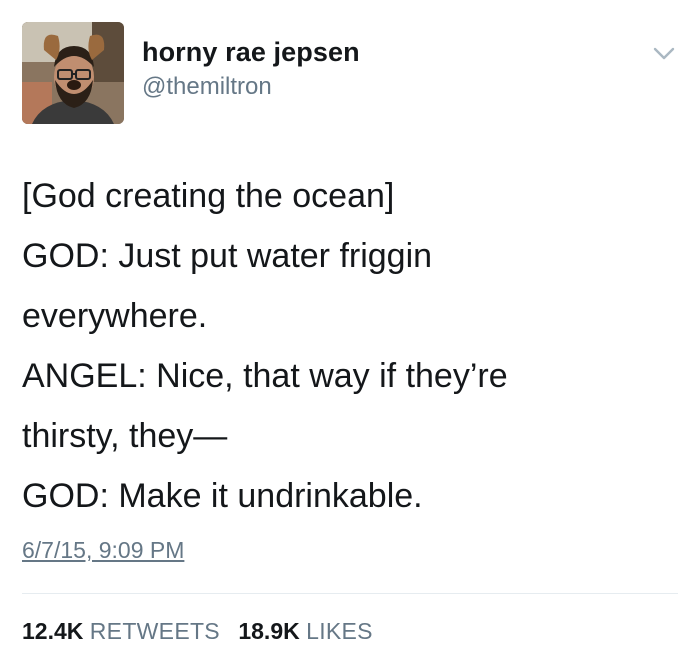  Describe the element at coordinates (664, 54) in the screenshot. I see `chevron-down-icon` at that location.